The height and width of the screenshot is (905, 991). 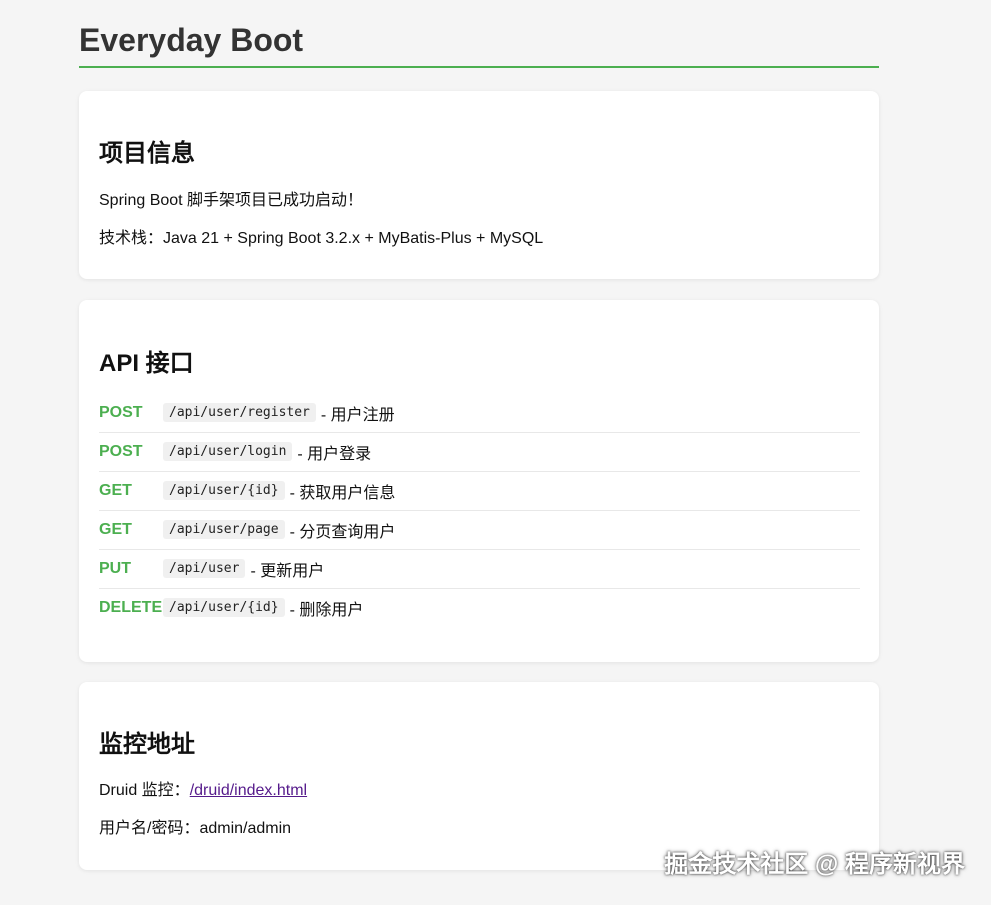 What do you see at coordinates (479, 413) in the screenshot?
I see `api-row: POST /api/user/register - 用户注册` at bounding box center [479, 413].